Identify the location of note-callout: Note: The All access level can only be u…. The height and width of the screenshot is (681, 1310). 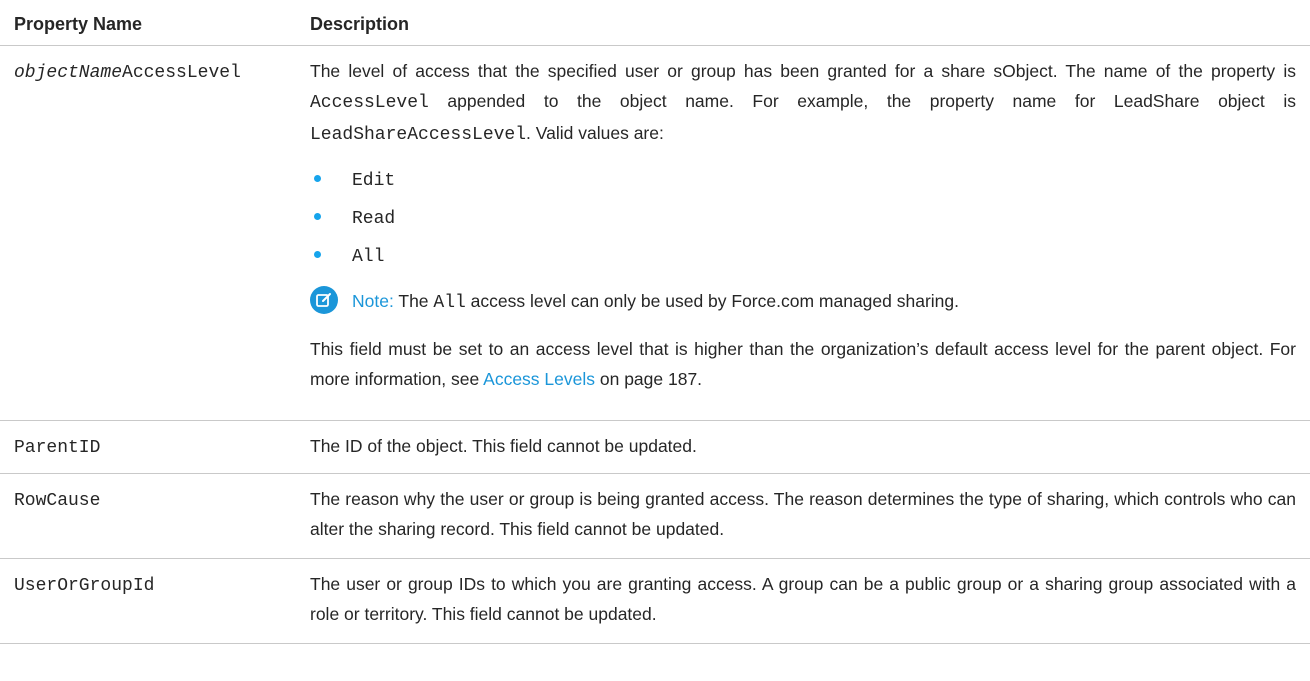
(803, 301).